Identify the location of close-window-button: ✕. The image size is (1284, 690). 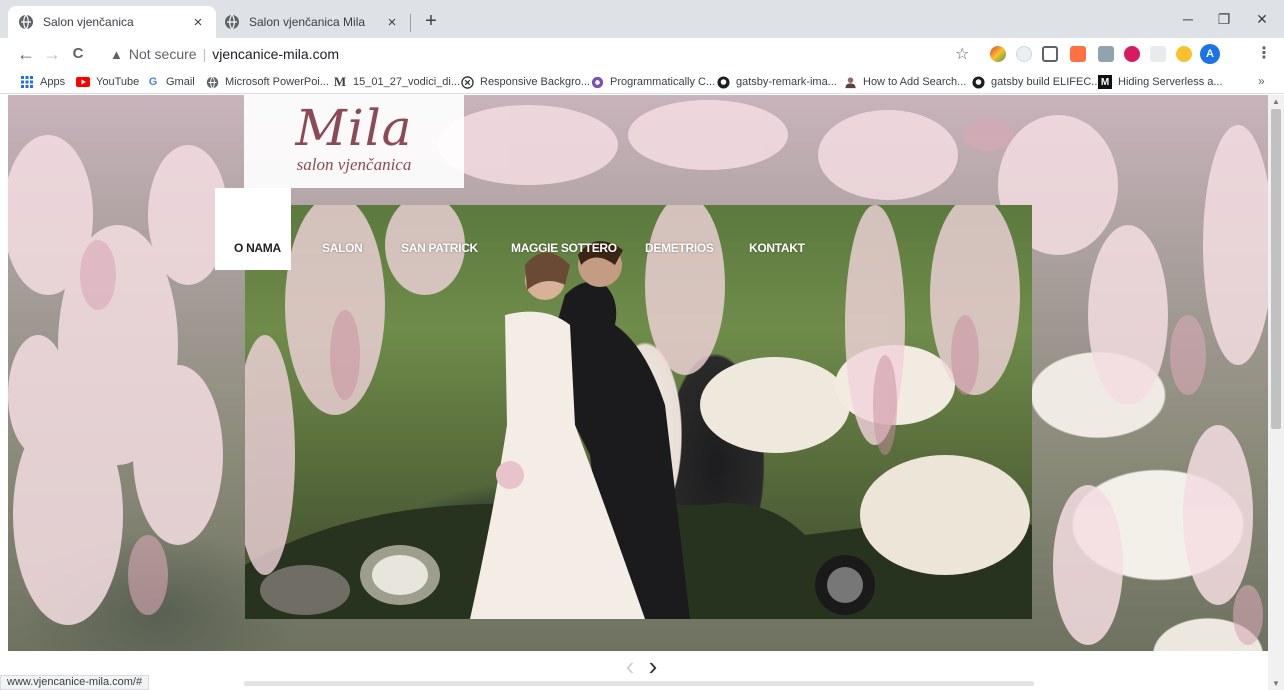
(1262, 19).